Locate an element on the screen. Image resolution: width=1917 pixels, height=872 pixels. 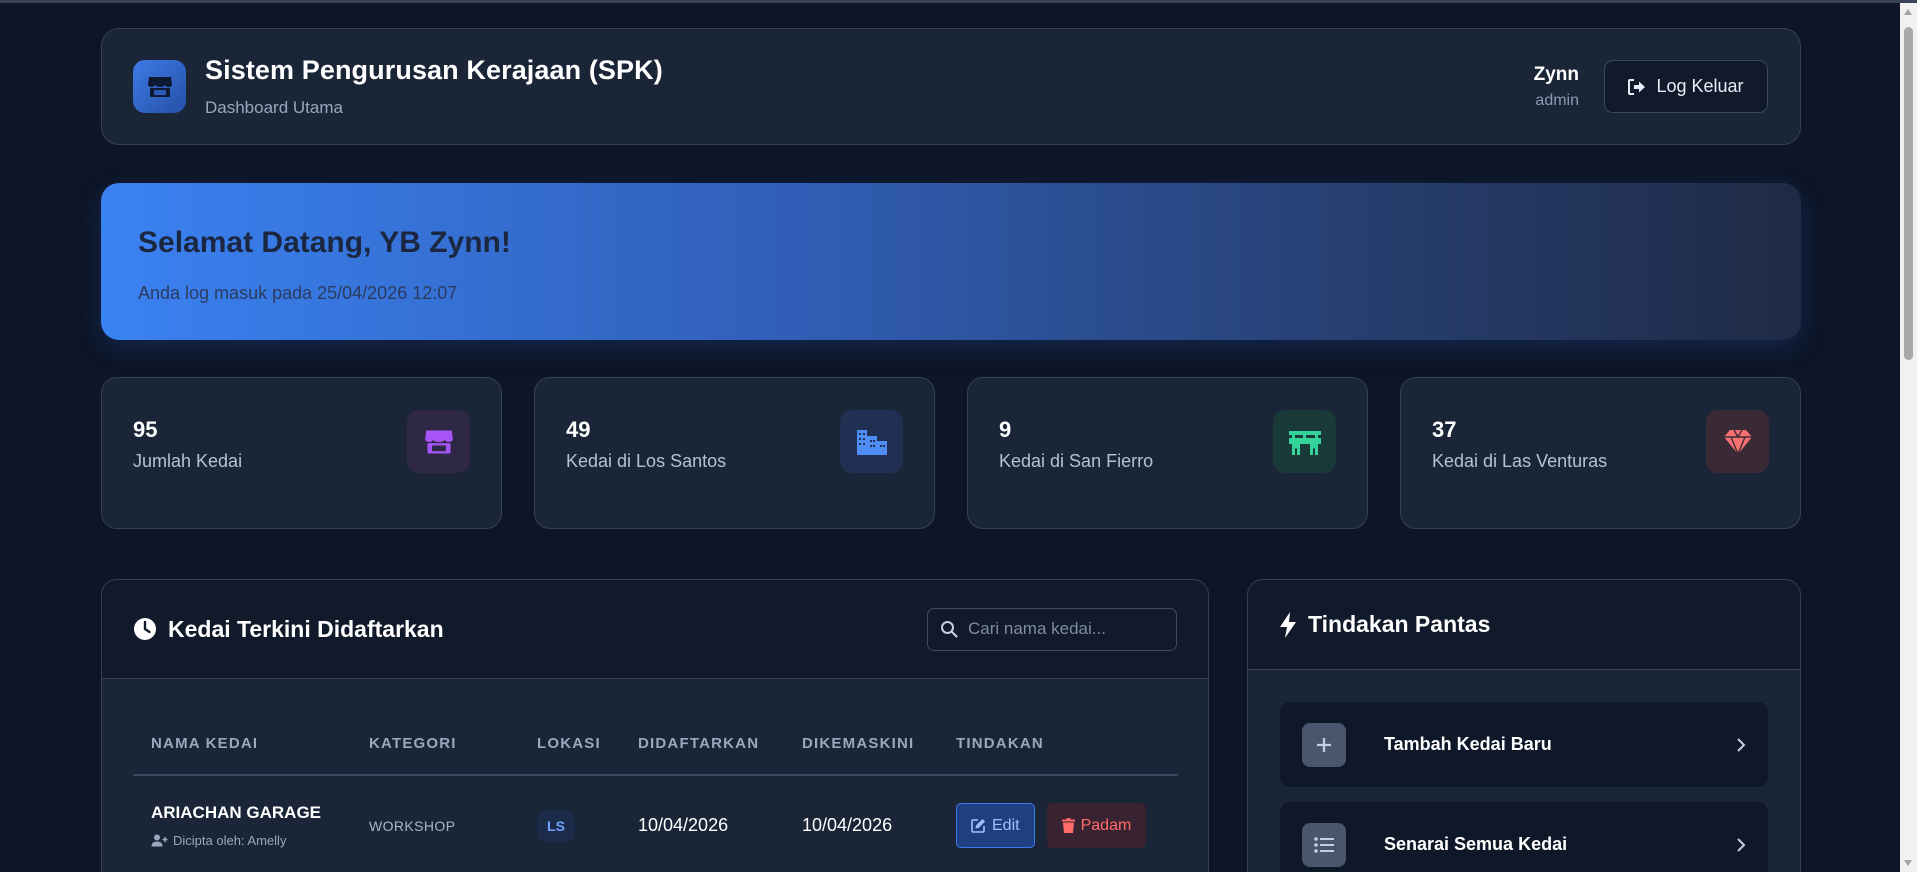
column-header: KATEGORI is located at coordinates (435, 727).